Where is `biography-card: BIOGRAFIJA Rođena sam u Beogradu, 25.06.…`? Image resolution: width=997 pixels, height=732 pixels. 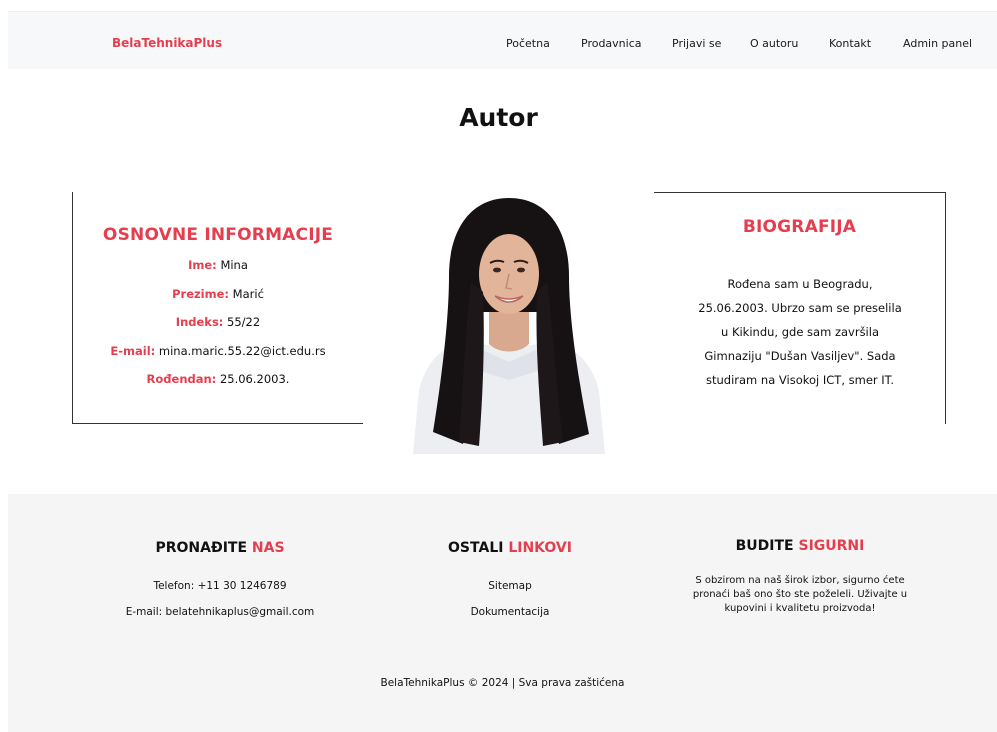
biography-card: BIOGRAFIJA Rođena sam u Beogradu, 25.06.… is located at coordinates (800, 308).